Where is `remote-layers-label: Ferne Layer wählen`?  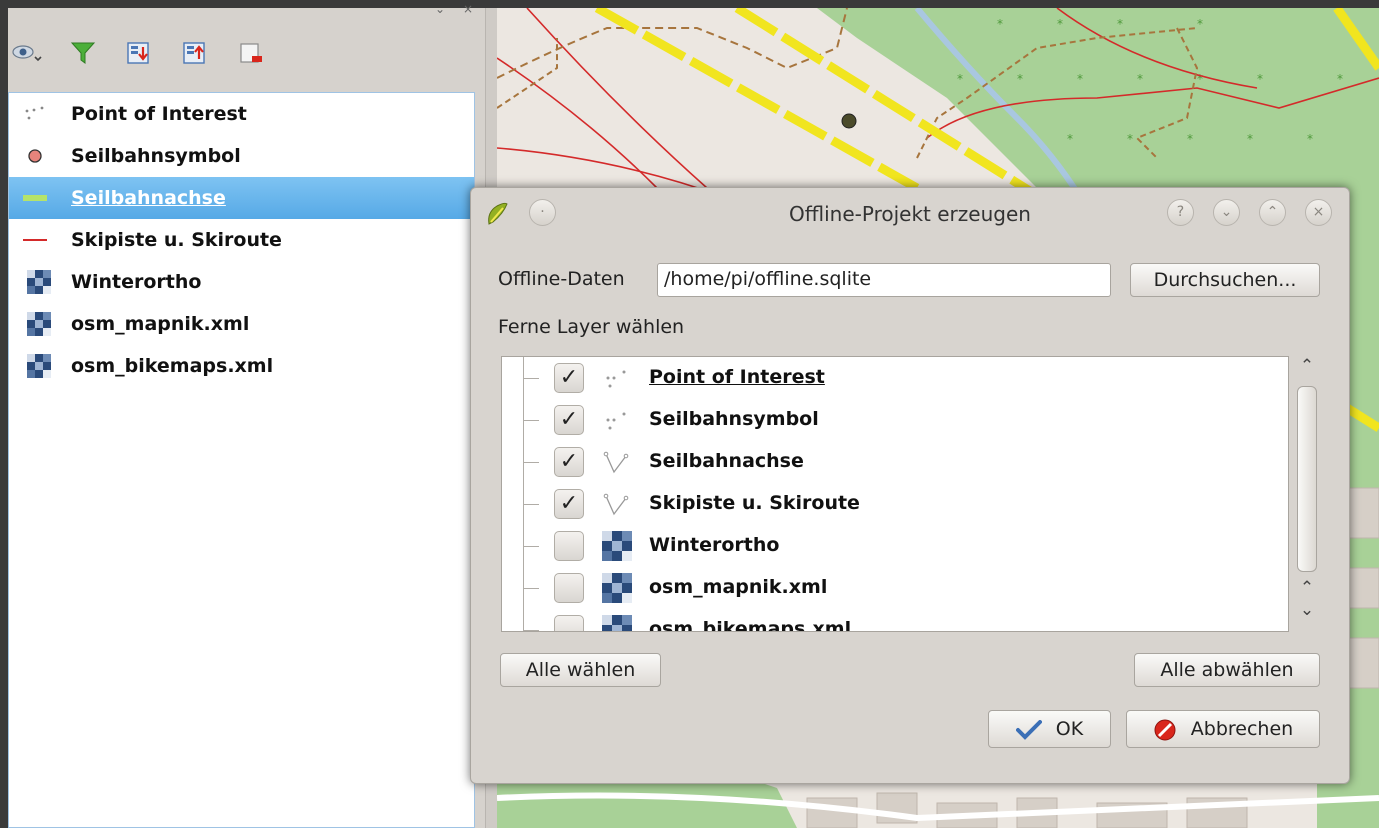
remote-layers-label: Ferne Layer wählen is located at coordinates (591, 327).